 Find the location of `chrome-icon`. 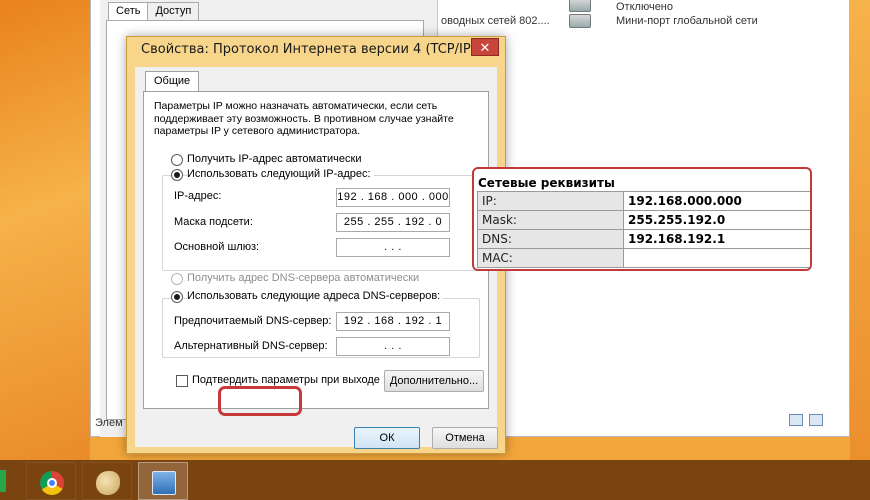

chrome-icon is located at coordinates (52, 483).